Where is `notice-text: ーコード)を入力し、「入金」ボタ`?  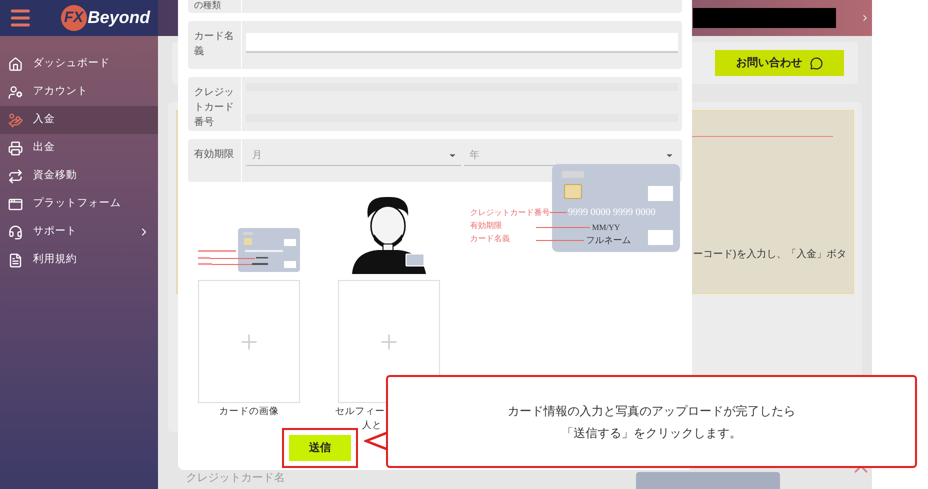 notice-text: ーコード)を入力し、「入金」ボタ is located at coordinates (770, 255).